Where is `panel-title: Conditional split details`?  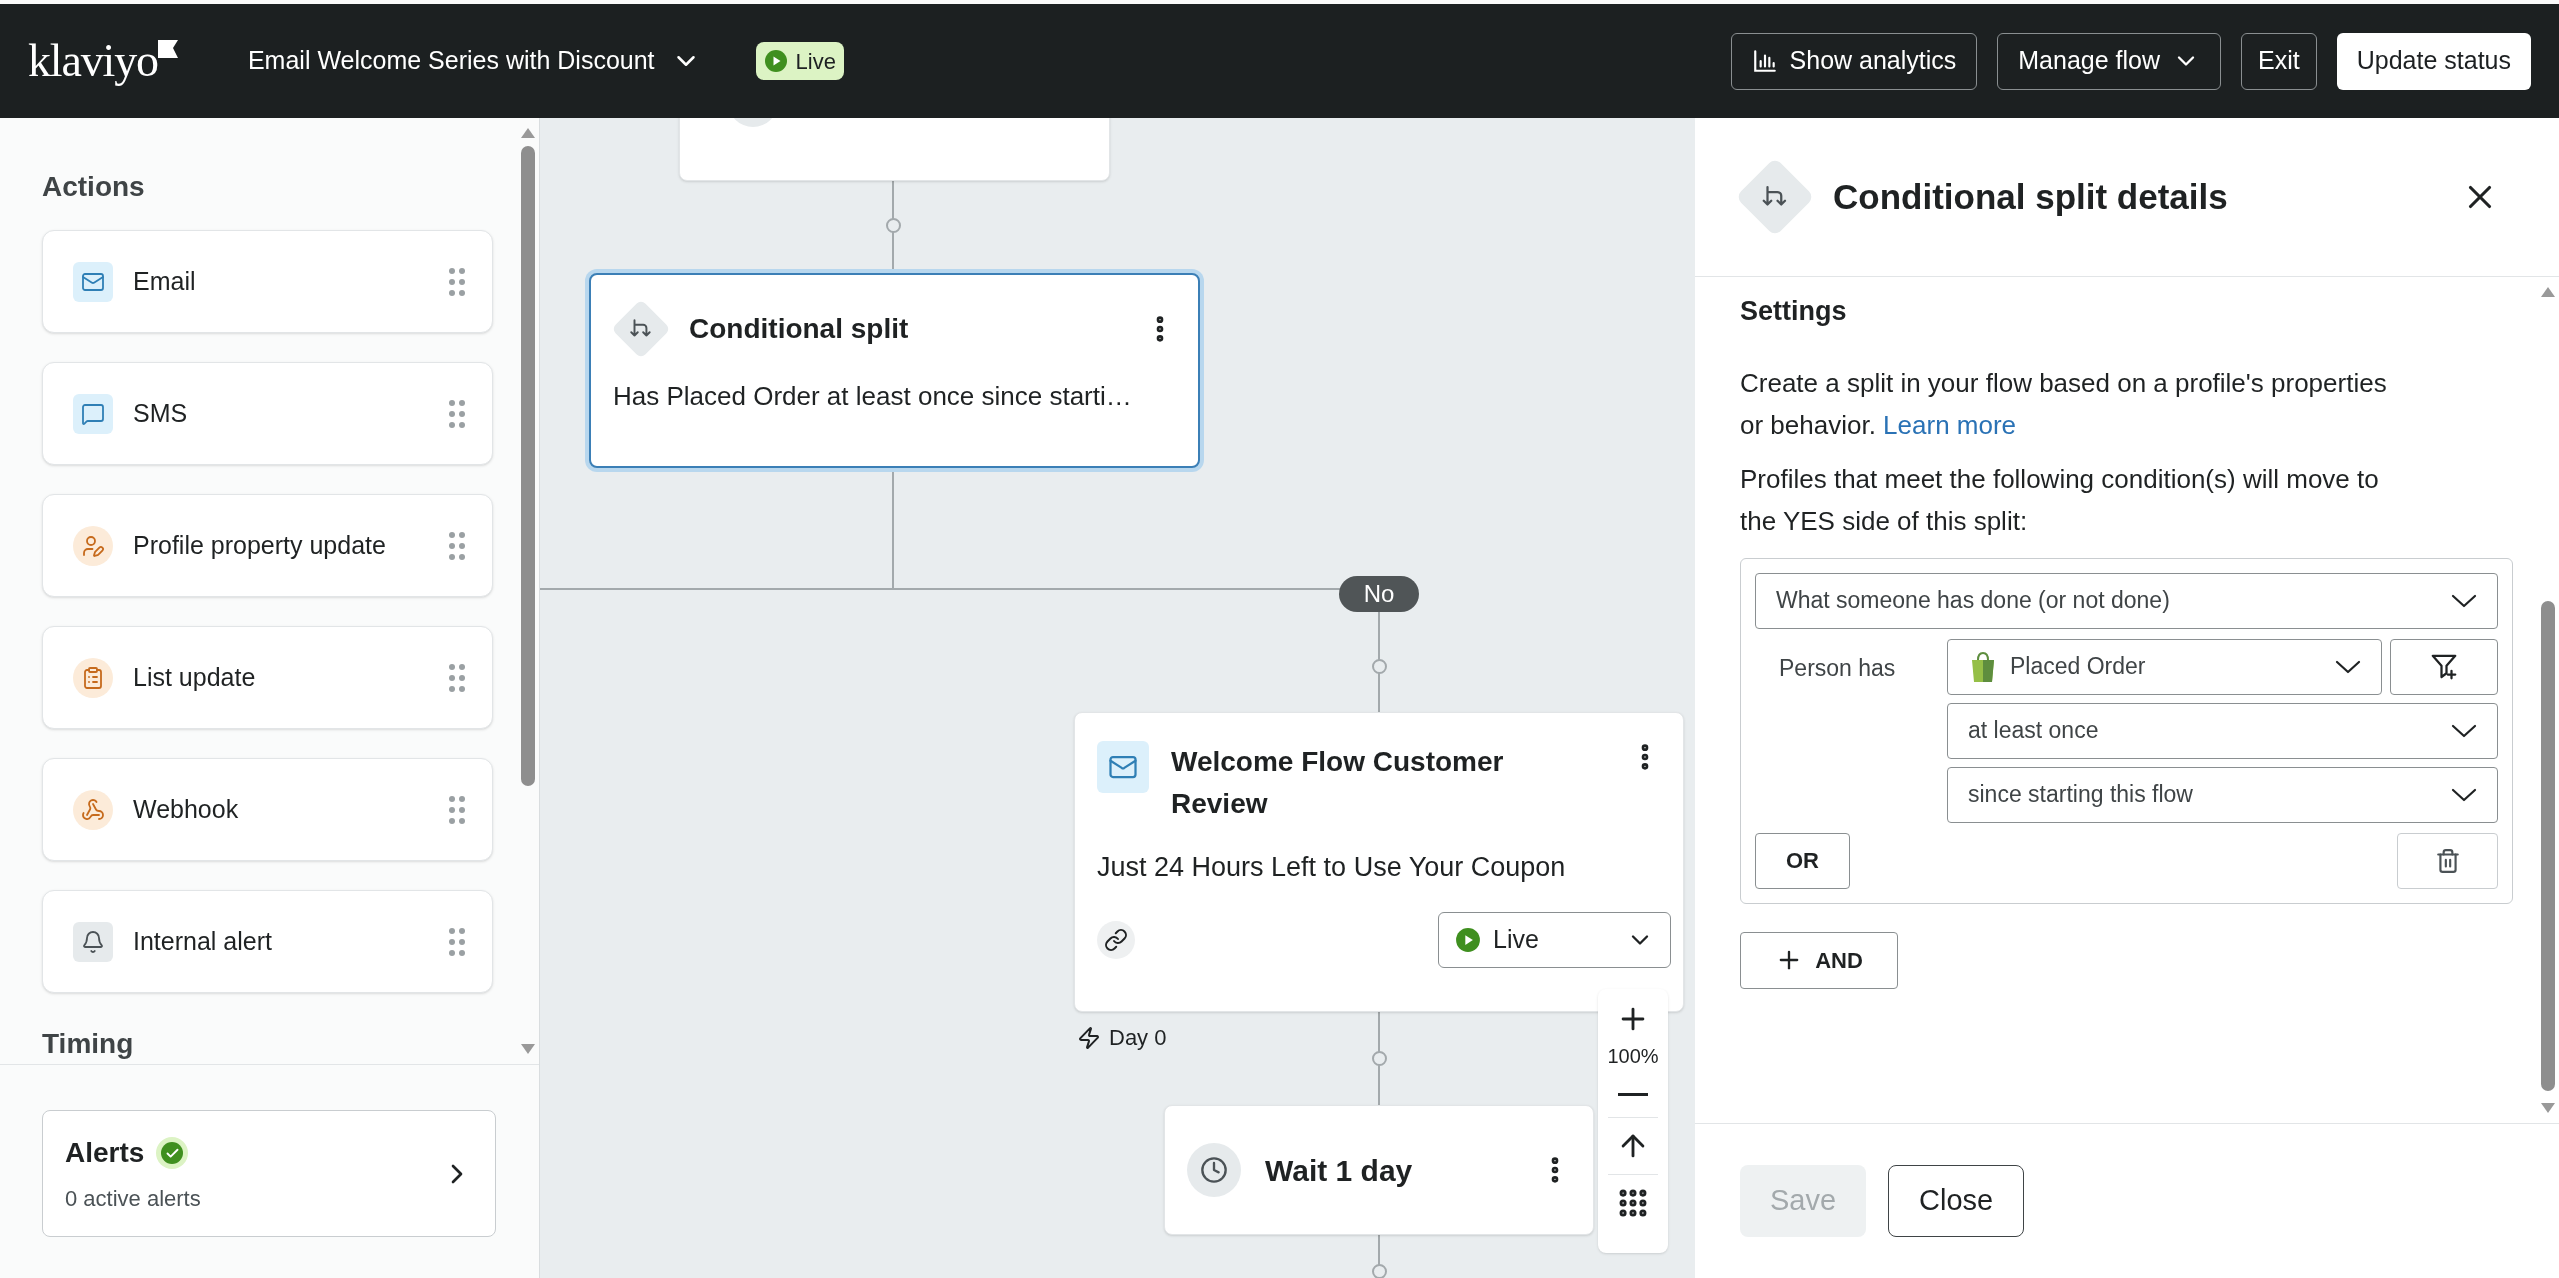
panel-title: Conditional split details is located at coordinates (2031, 196).